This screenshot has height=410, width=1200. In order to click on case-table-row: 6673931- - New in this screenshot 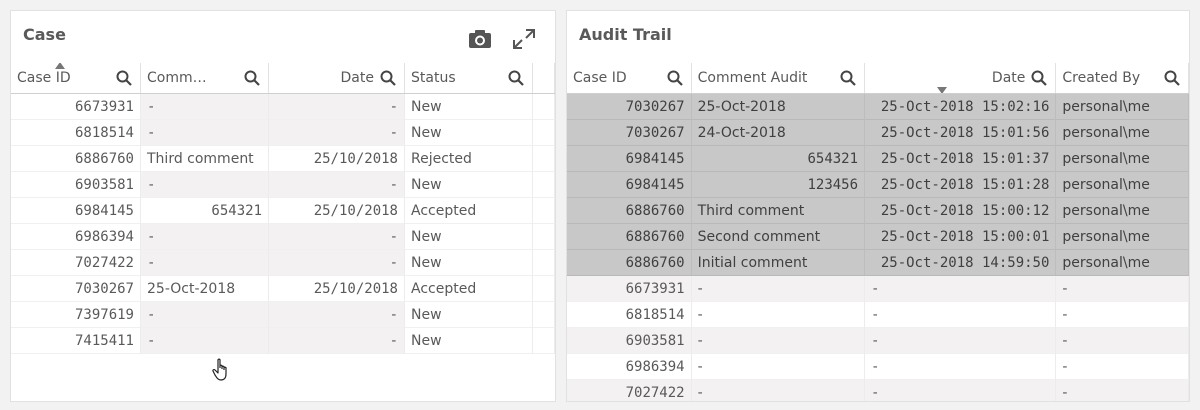, I will do `click(283, 107)`.